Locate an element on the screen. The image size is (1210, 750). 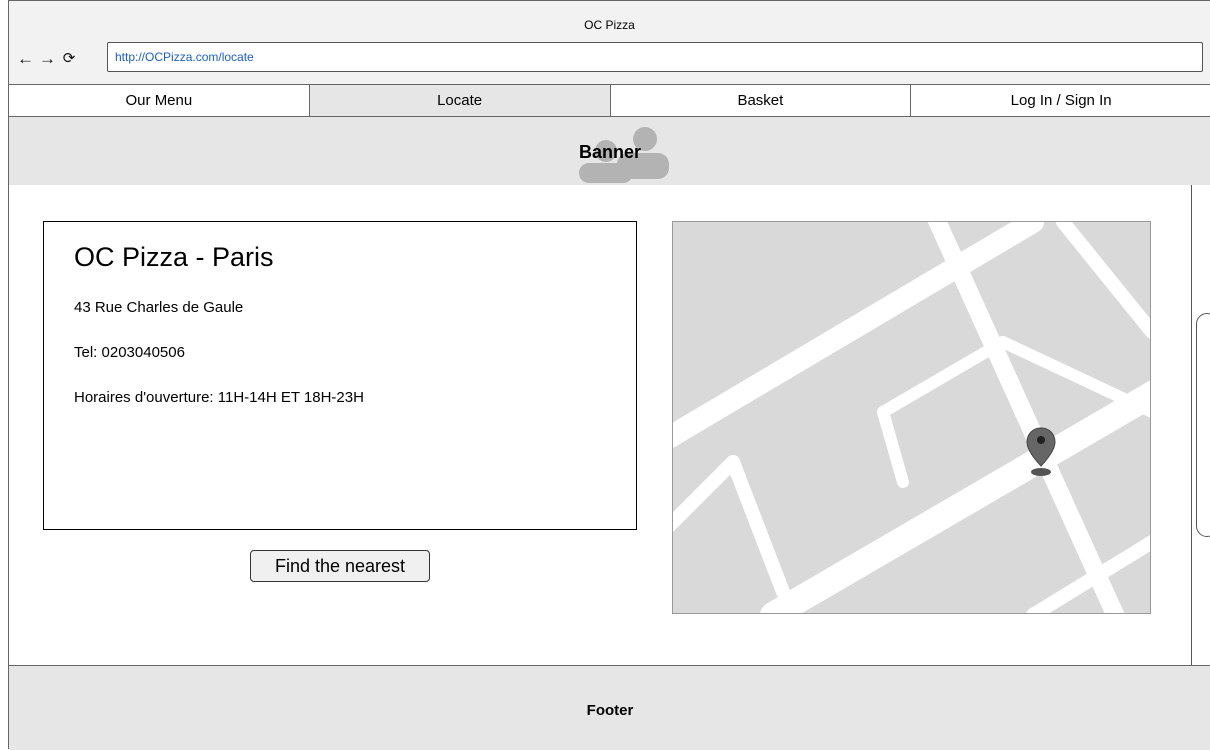
find-nearest-button: Find the nearest is located at coordinates (340, 566).